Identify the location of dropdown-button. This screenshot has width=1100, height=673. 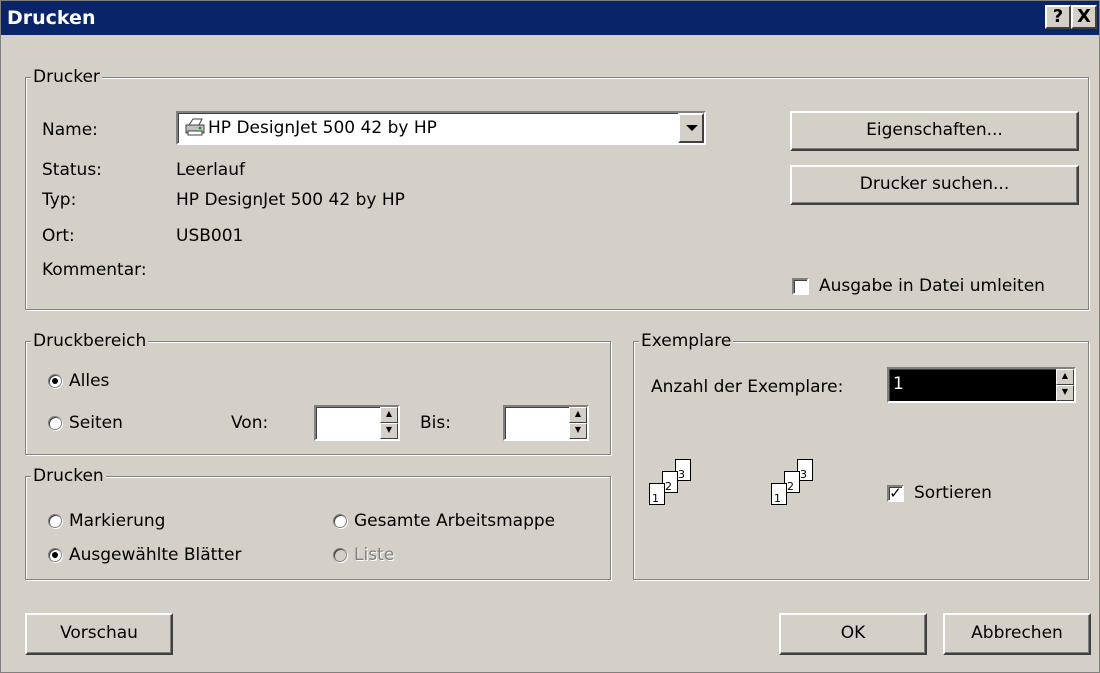
(691, 128).